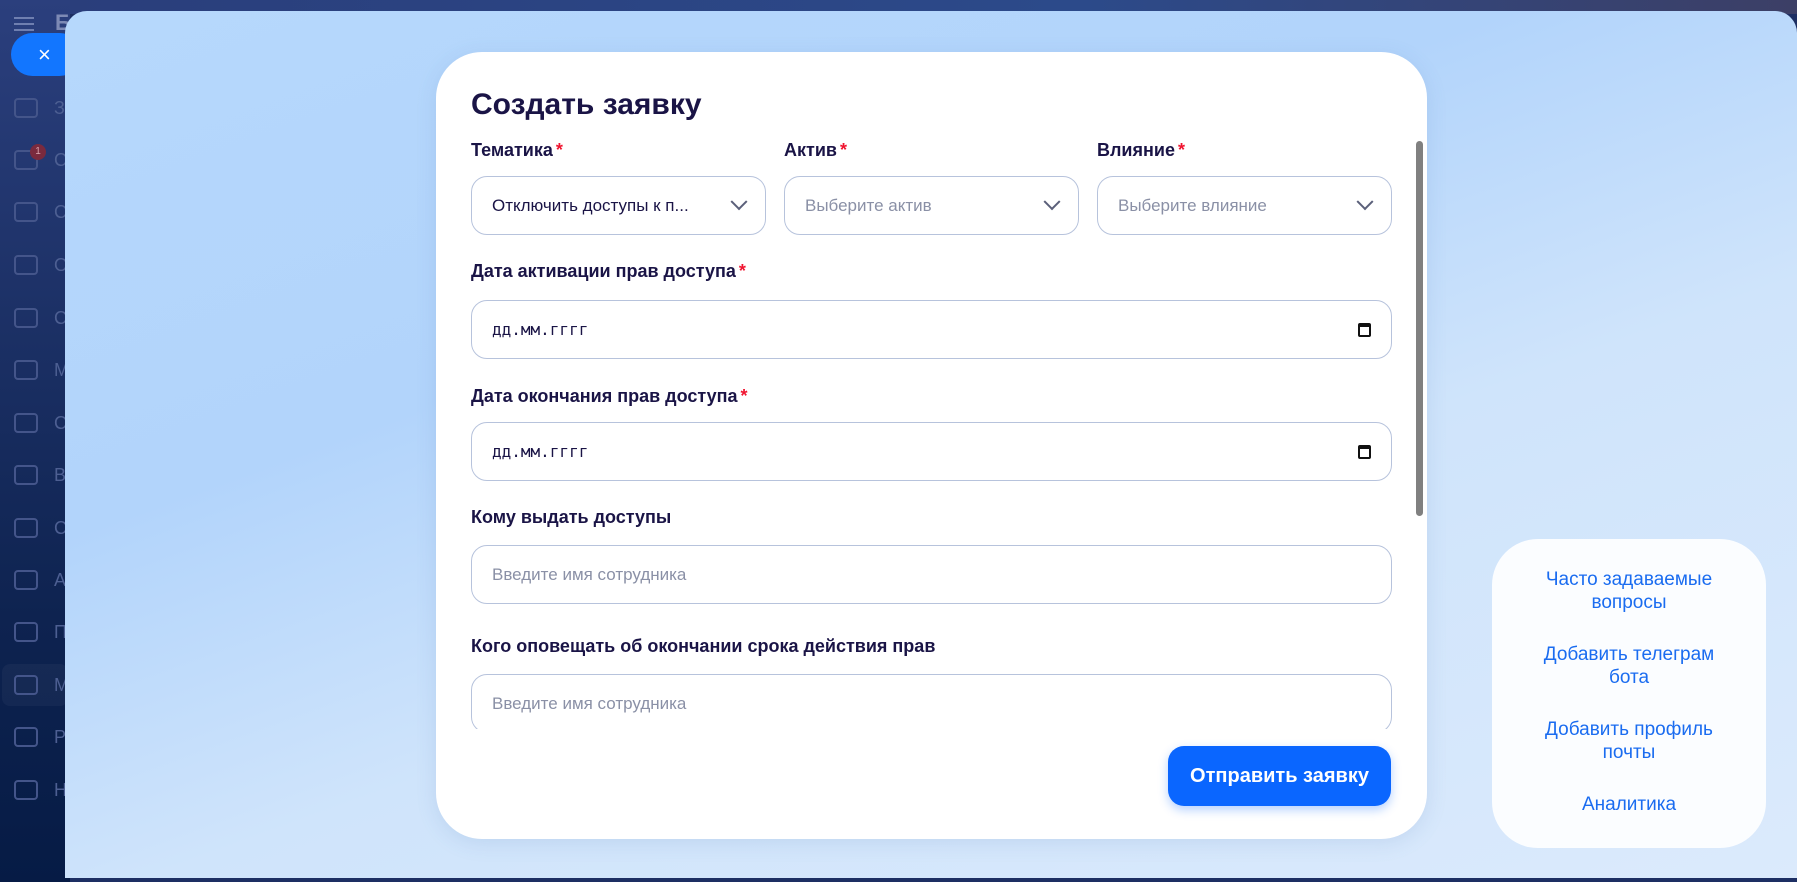 The image size is (1797, 882). Describe the element at coordinates (26, 318) in the screenshot. I see `warehouse-icon` at that location.